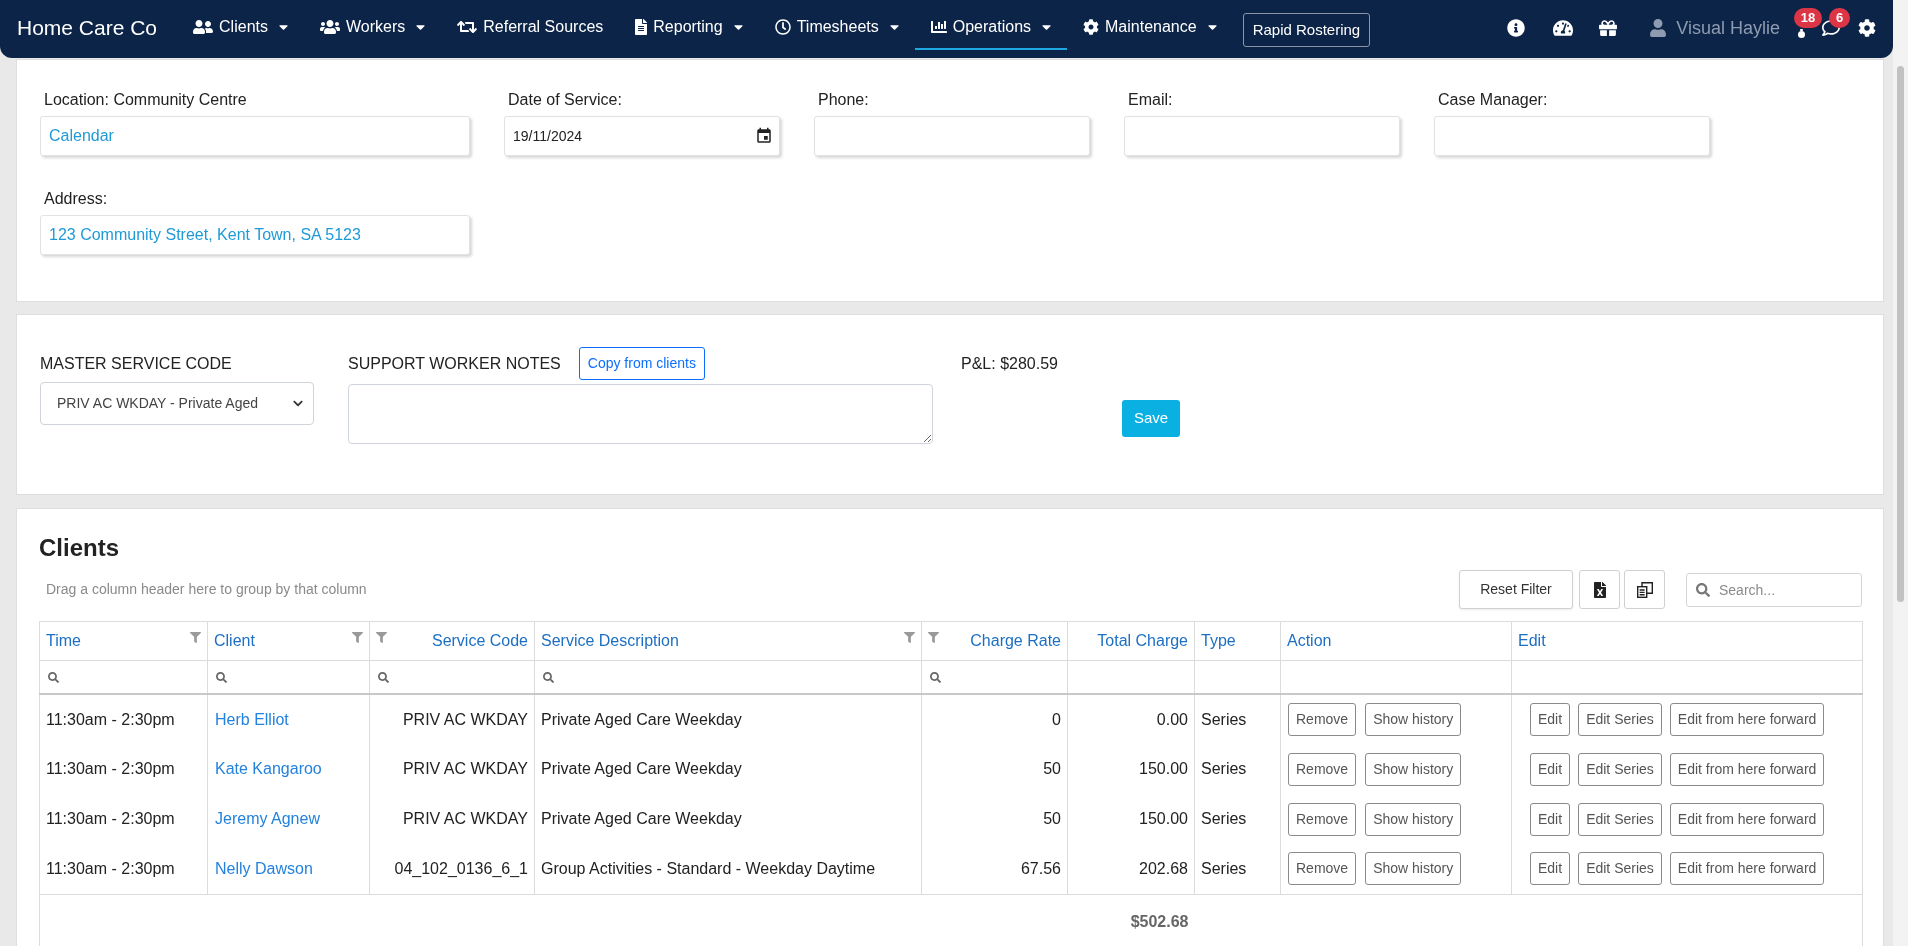 The image size is (1908, 946). Describe the element at coordinates (1900, 334) in the screenshot. I see `scrollbar-thumb` at that location.